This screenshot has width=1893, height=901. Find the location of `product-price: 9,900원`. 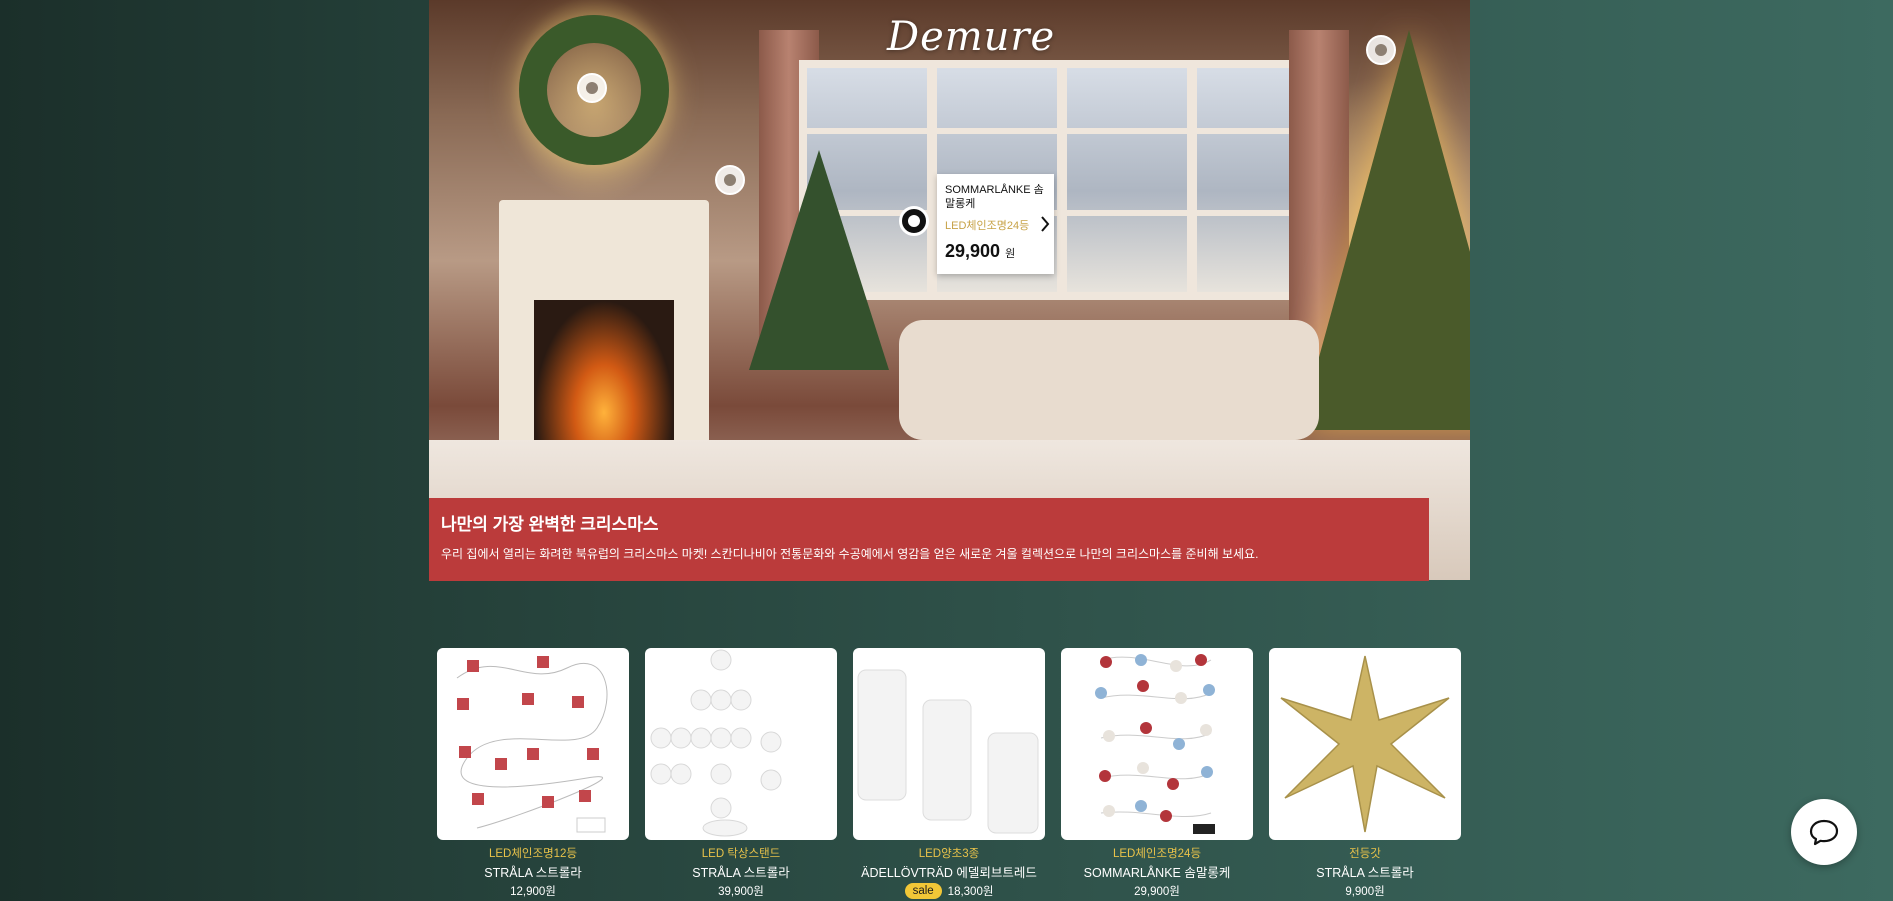

product-price: 9,900원 is located at coordinates (1365, 892).